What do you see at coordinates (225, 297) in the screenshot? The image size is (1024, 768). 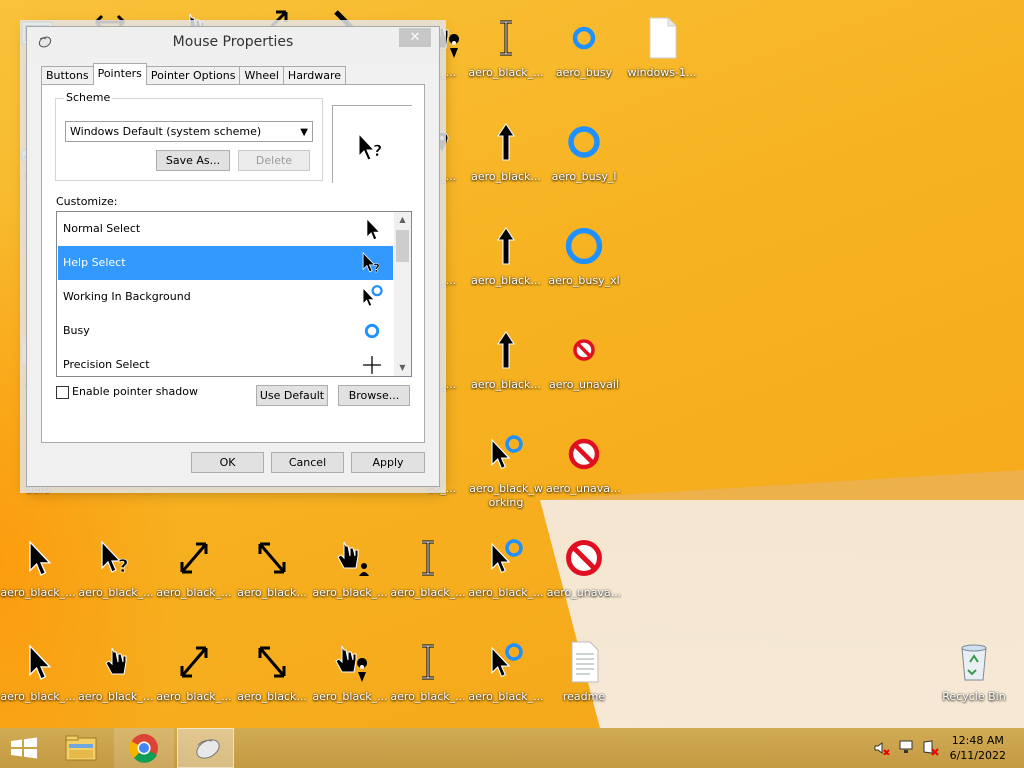 I see `cursor-row-working-in-background: Working In Background` at bounding box center [225, 297].